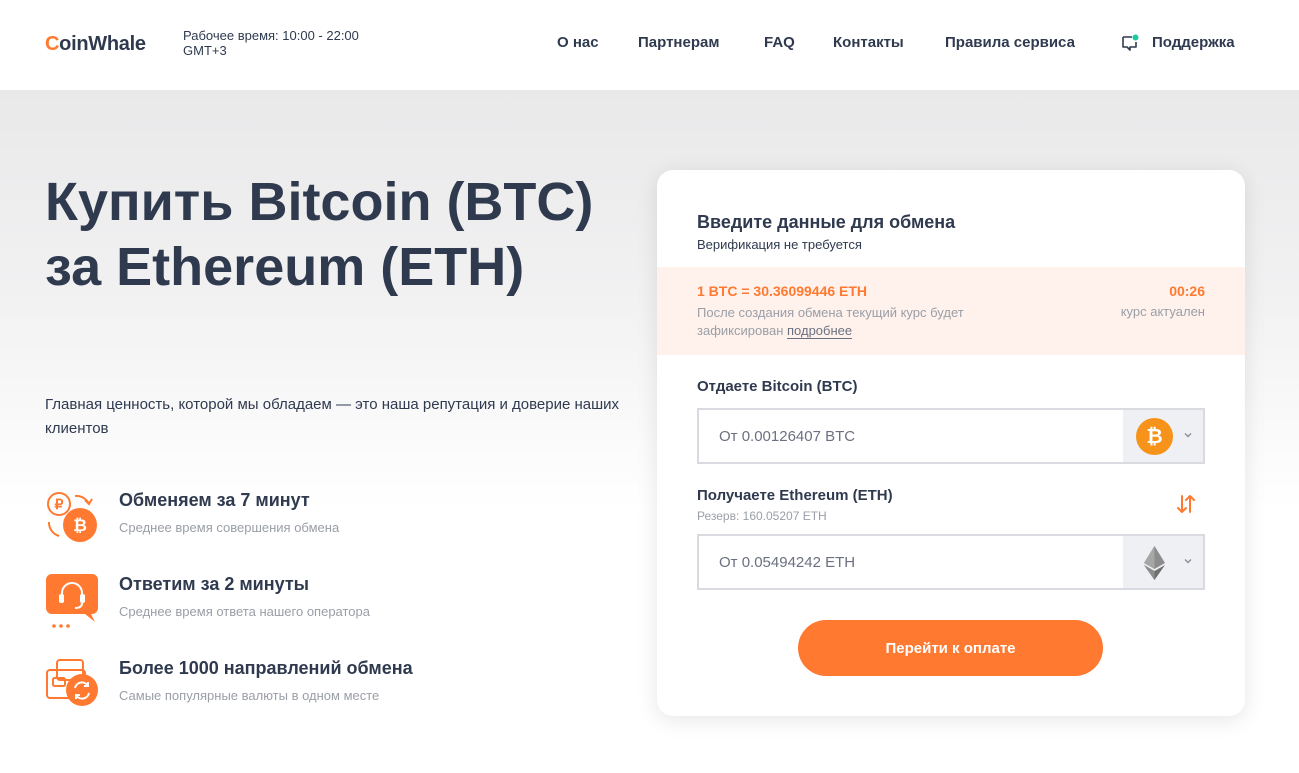  I want to click on feature-title: Более 1000 направлений обмена, so click(266, 668).